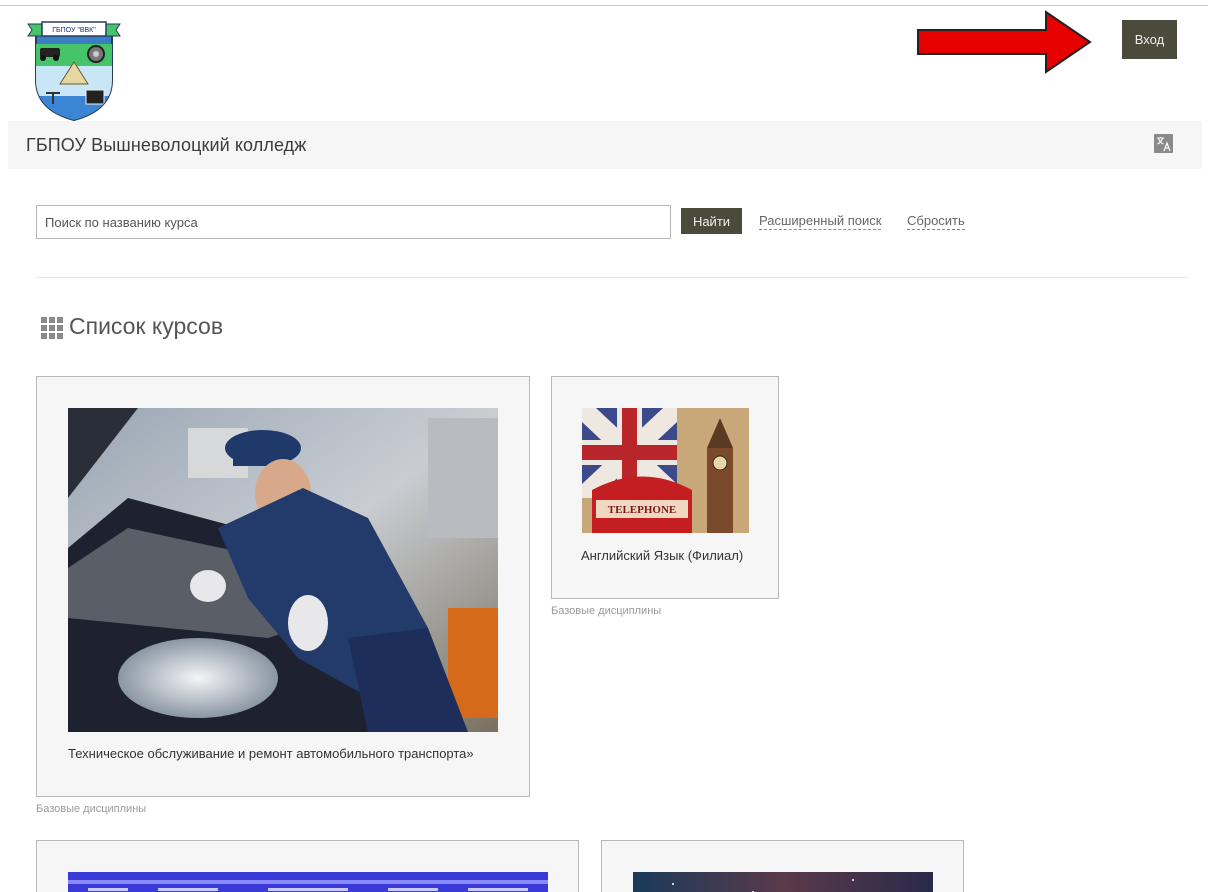 This screenshot has height=892, width=1208. What do you see at coordinates (146, 326) in the screenshot?
I see `course-list-heading: Список курсов` at bounding box center [146, 326].